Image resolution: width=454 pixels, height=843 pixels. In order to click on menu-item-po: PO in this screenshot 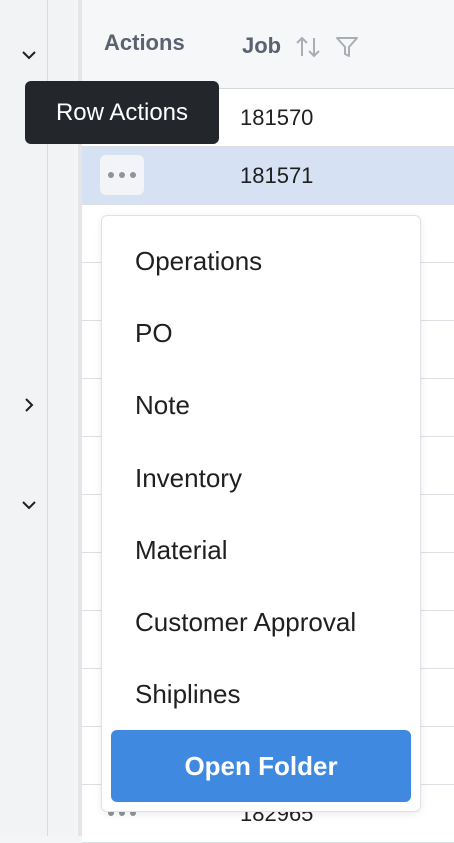, I will do `click(154, 333)`.